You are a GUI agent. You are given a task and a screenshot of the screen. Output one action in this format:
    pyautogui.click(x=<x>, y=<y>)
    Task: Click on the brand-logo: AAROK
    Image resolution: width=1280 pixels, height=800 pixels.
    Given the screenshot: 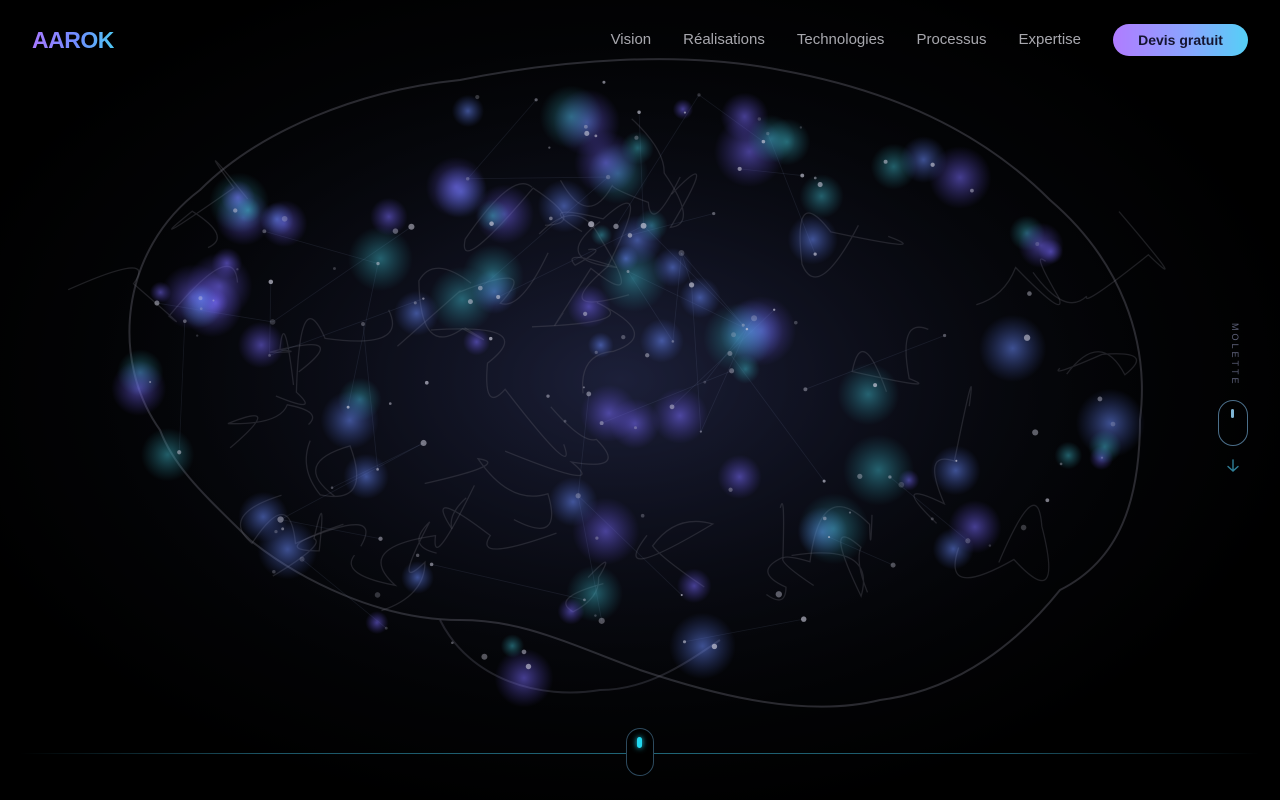 What is the action you would take?
    pyautogui.click(x=73, y=40)
    